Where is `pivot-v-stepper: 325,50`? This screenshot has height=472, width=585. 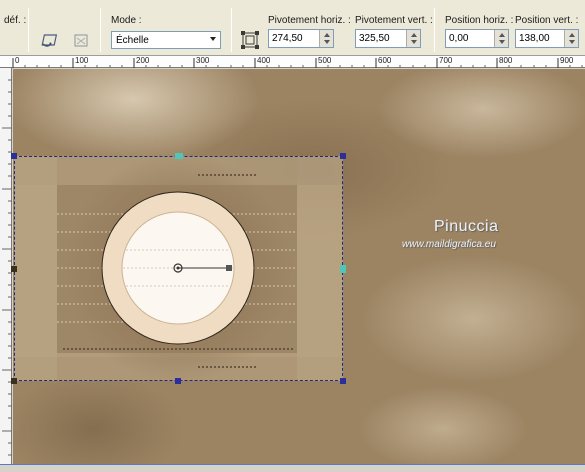 pivot-v-stepper: 325,50 is located at coordinates (388, 38).